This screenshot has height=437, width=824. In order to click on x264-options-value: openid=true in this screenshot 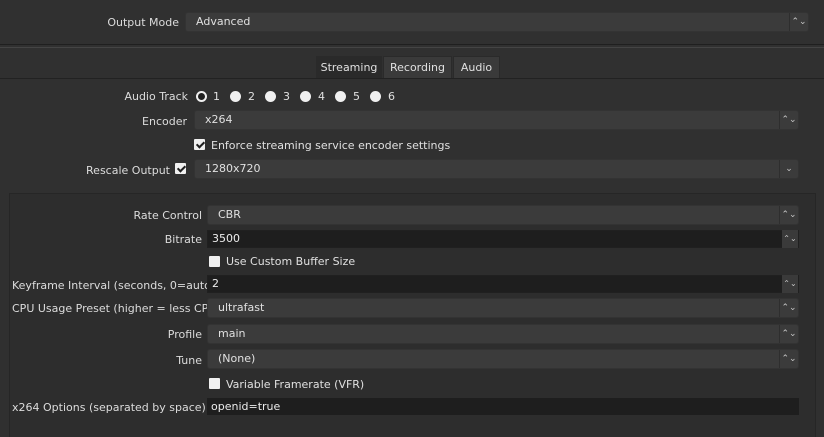, I will do `click(246, 406)`.